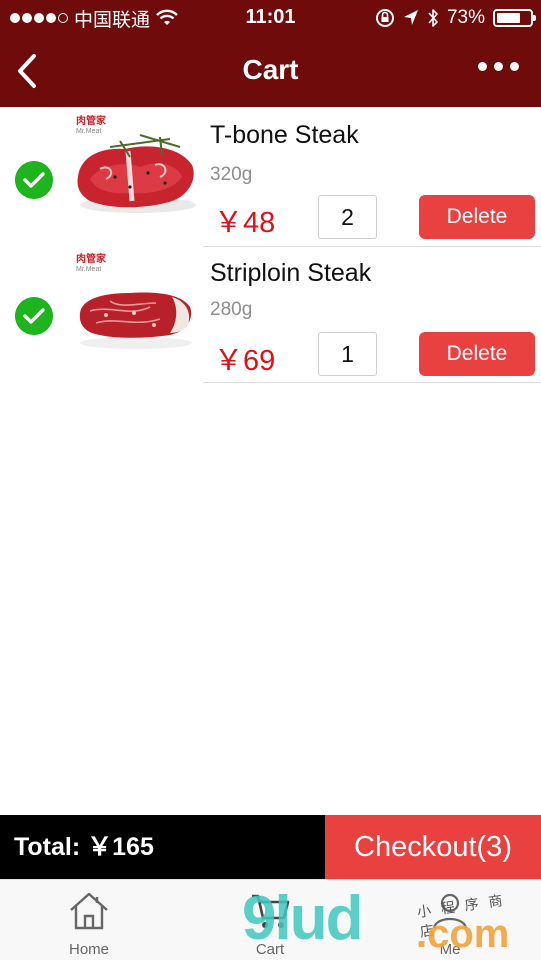  I want to click on product-name: Striploin Steak, so click(291, 273).